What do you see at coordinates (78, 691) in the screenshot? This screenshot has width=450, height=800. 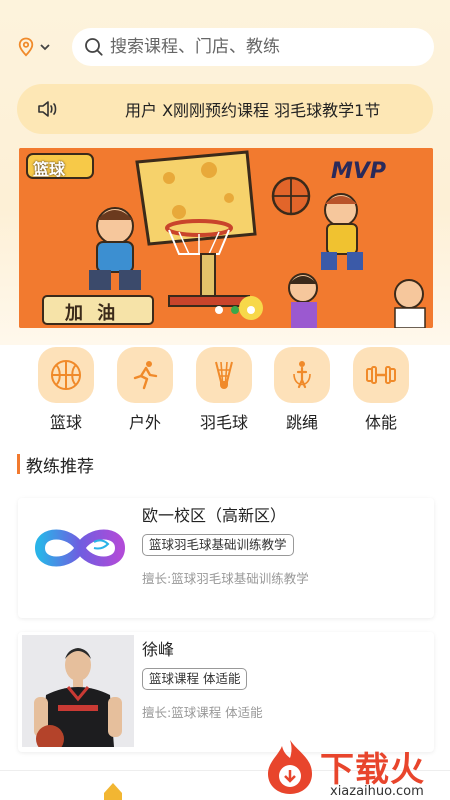 I see `coach-photo` at bounding box center [78, 691].